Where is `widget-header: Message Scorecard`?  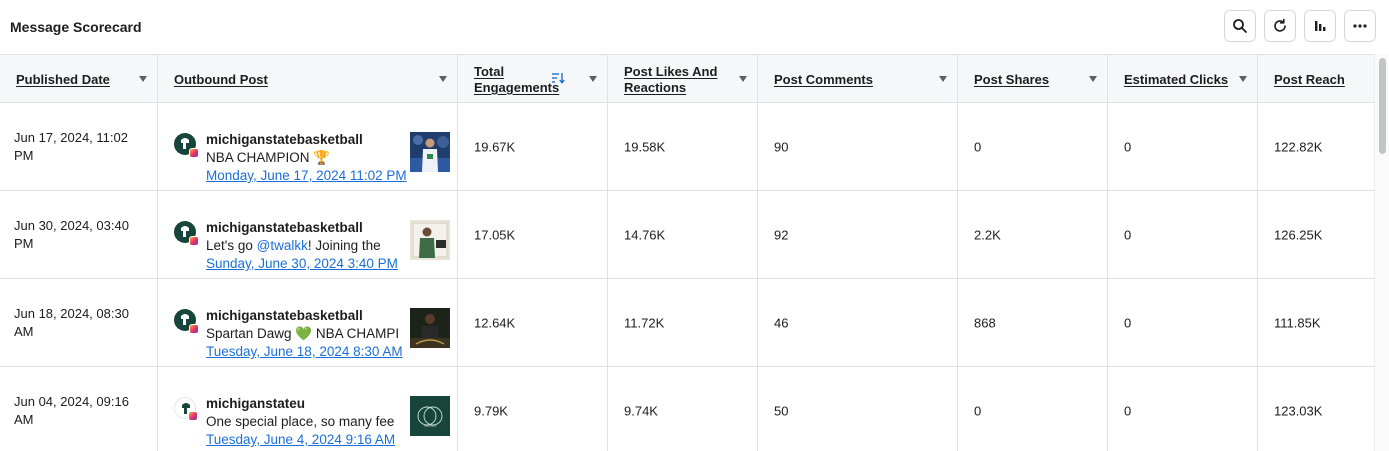
widget-header: Message Scorecard is located at coordinates (694, 27).